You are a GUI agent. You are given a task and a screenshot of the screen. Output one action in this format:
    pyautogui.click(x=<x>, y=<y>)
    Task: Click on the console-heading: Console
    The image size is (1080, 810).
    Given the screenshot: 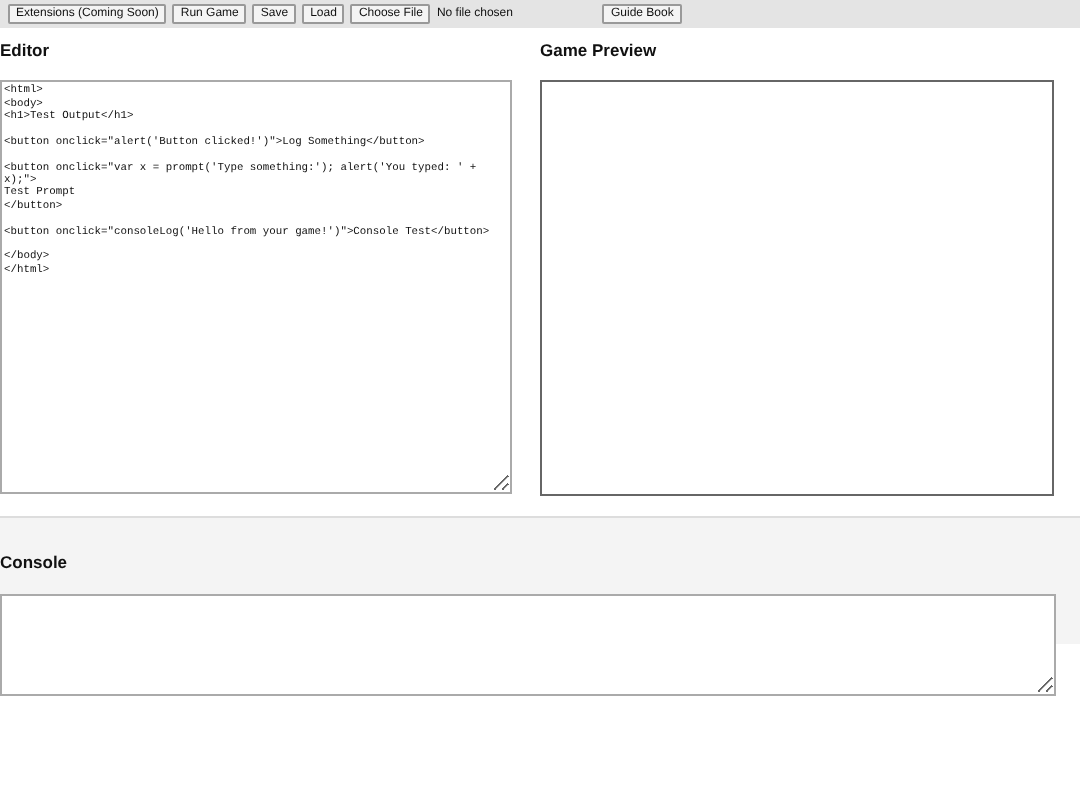 What is the action you would take?
    pyautogui.click(x=34, y=562)
    